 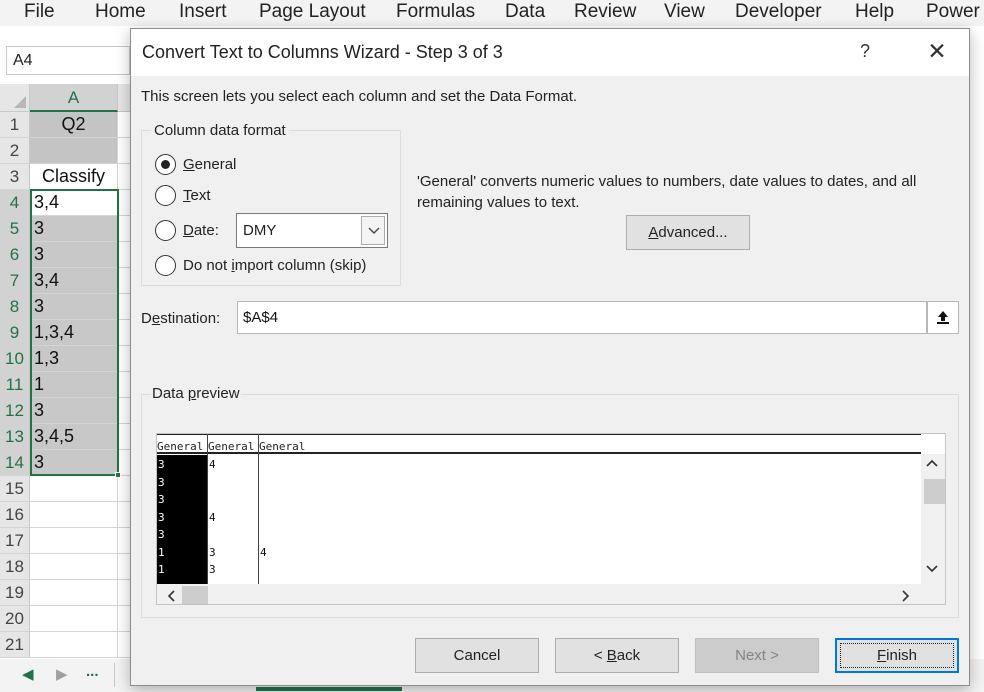 What do you see at coordinates (74, 151) in the screenshot?
I see `cell-a2` at bounding box center [74, 151].